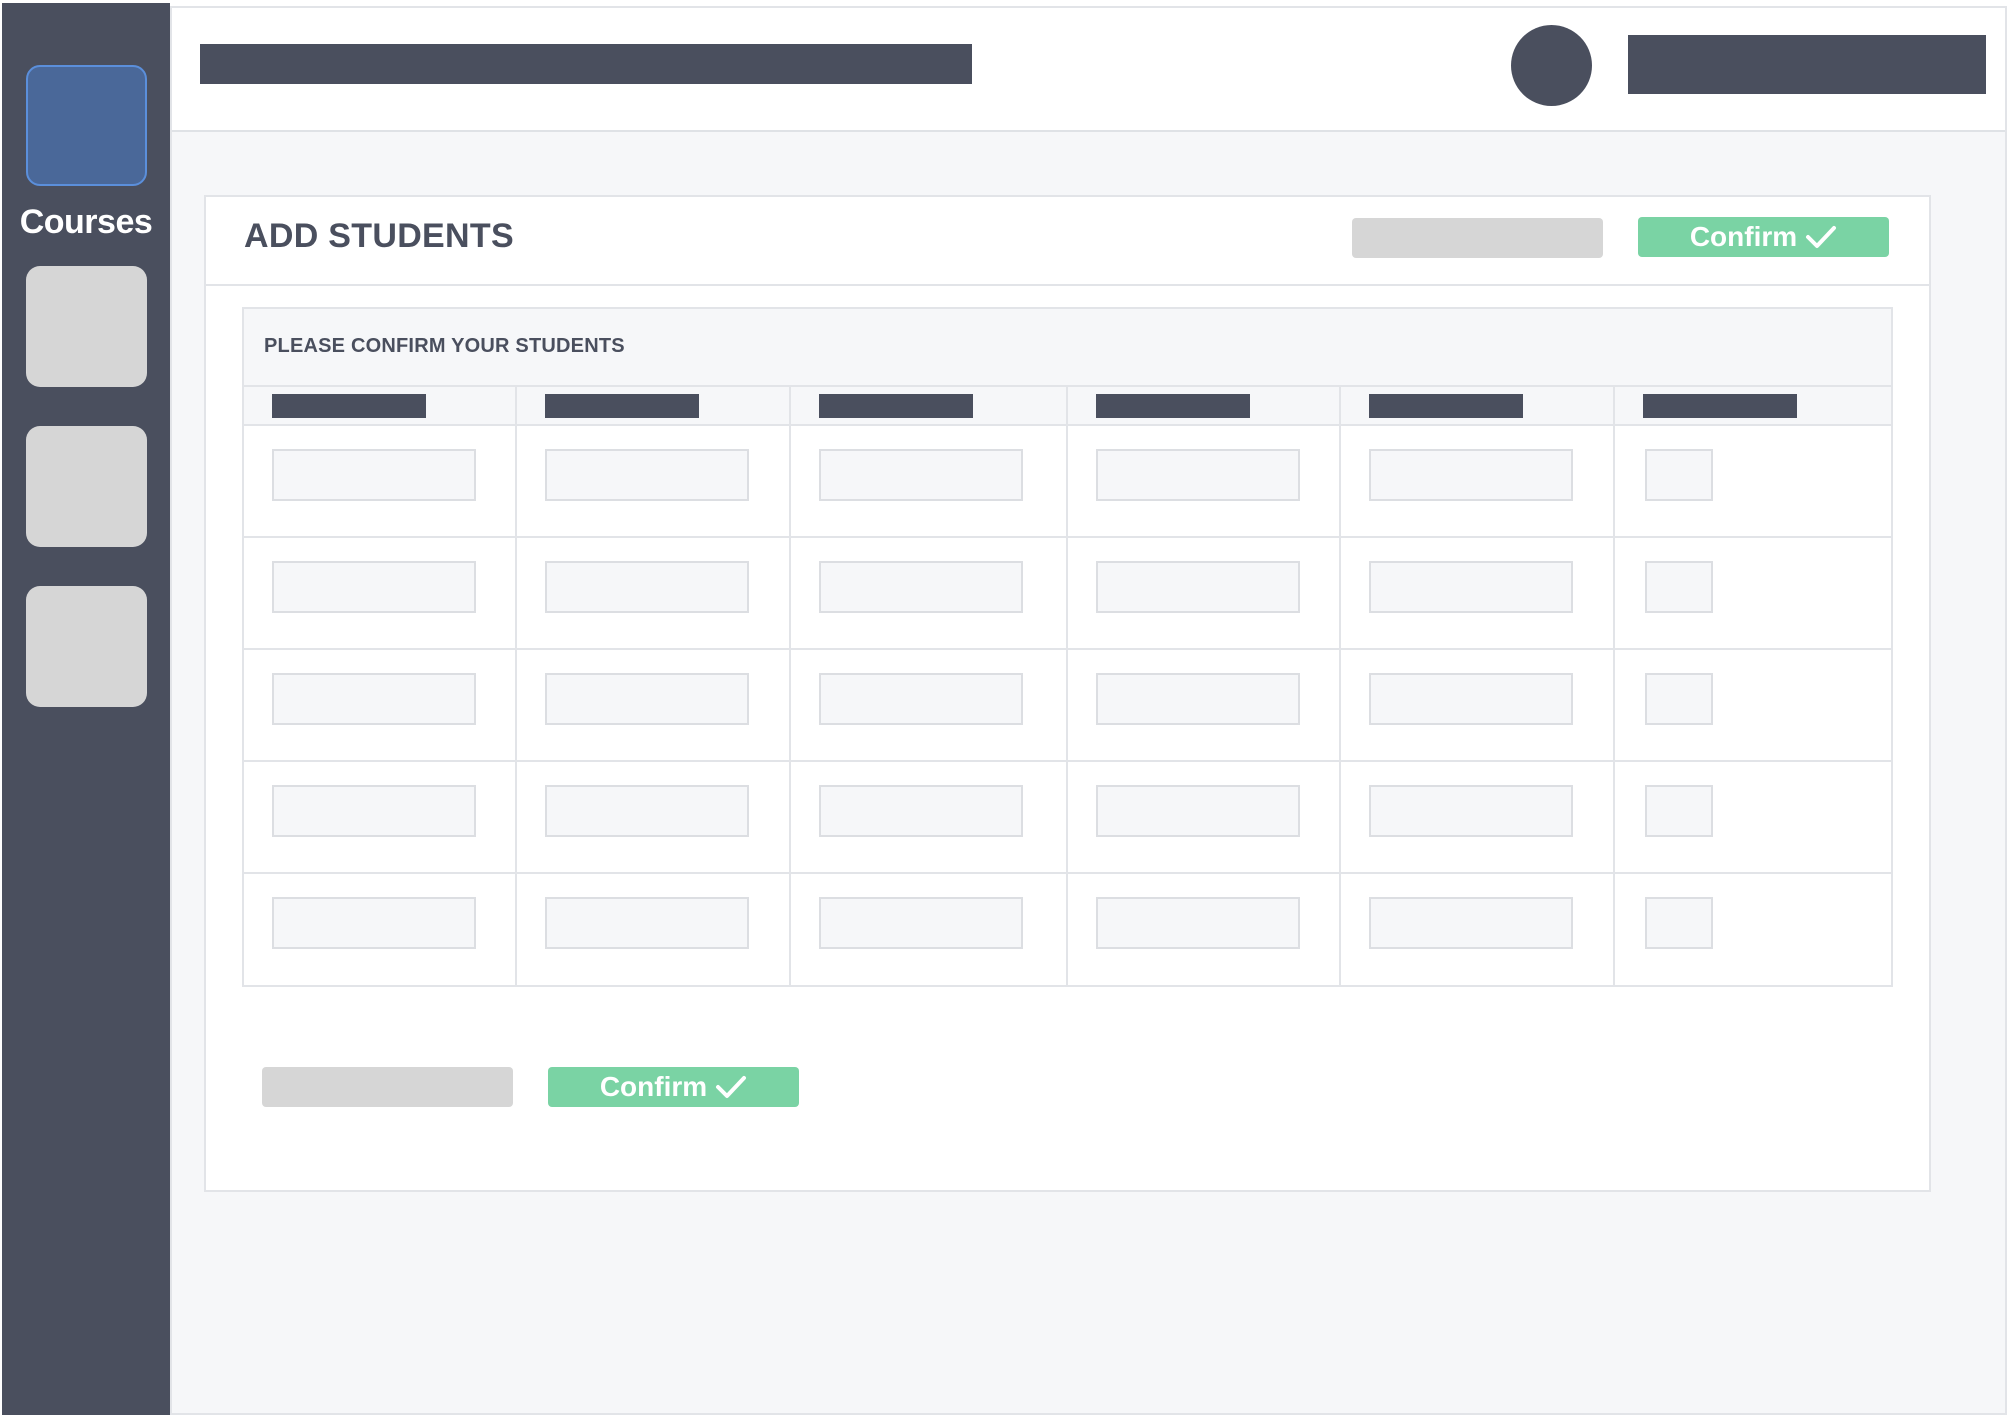 Image resolution: width=2010 pixels, height=1418 pixels. Describe the element at coordinates (379, 236) in the screenshot. I see `card-title: ADD STUDENTS` at that location.